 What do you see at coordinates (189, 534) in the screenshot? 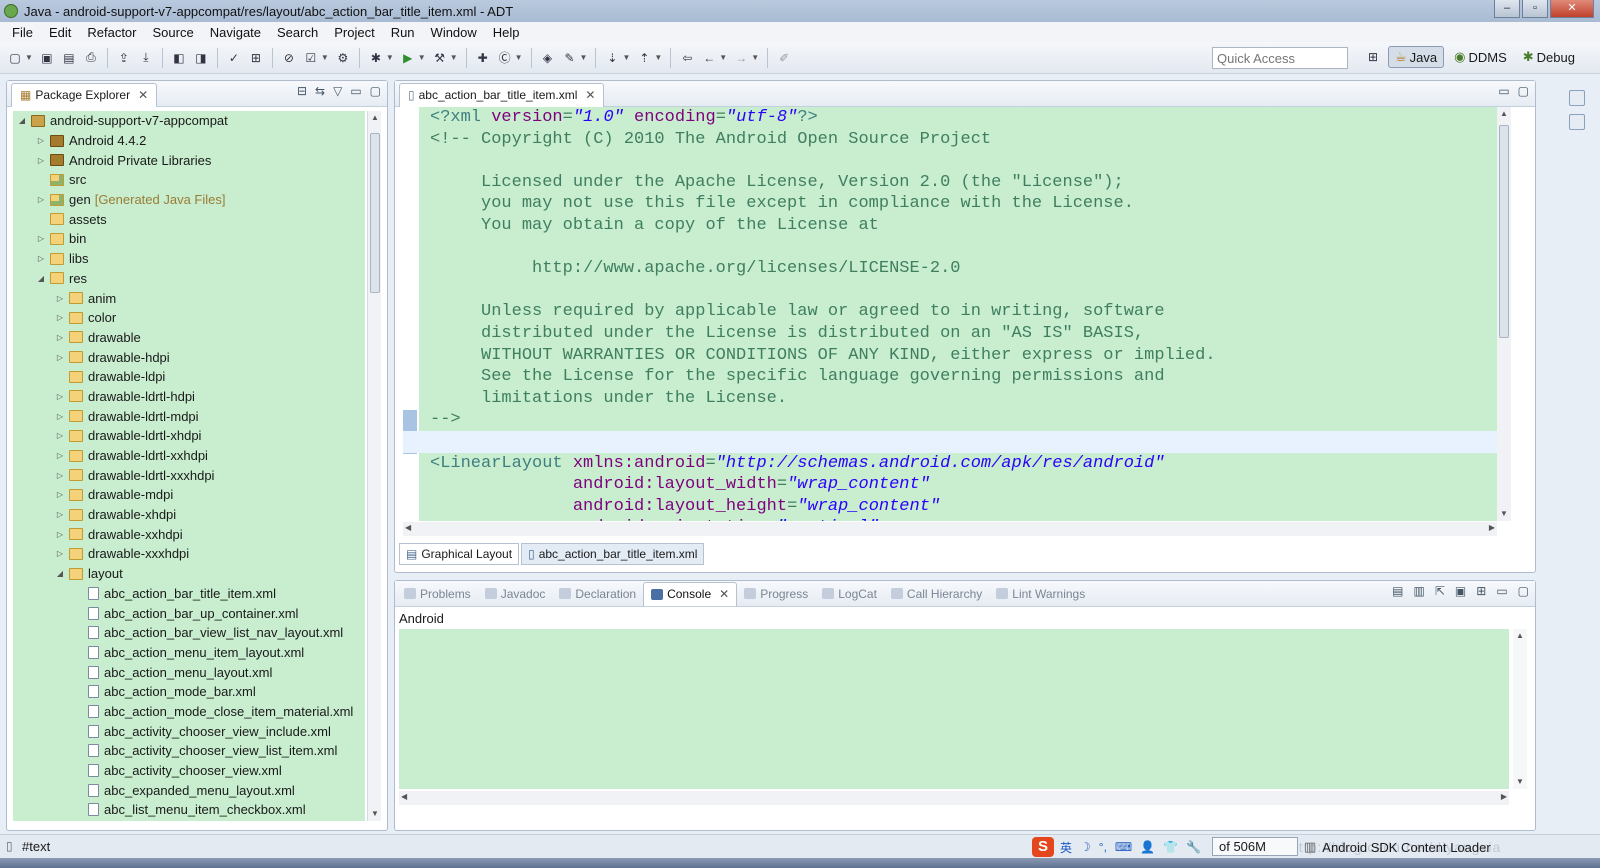
I see `tree-item: ▷ drawable-xxhdpi` at bounding box center [189, 534].